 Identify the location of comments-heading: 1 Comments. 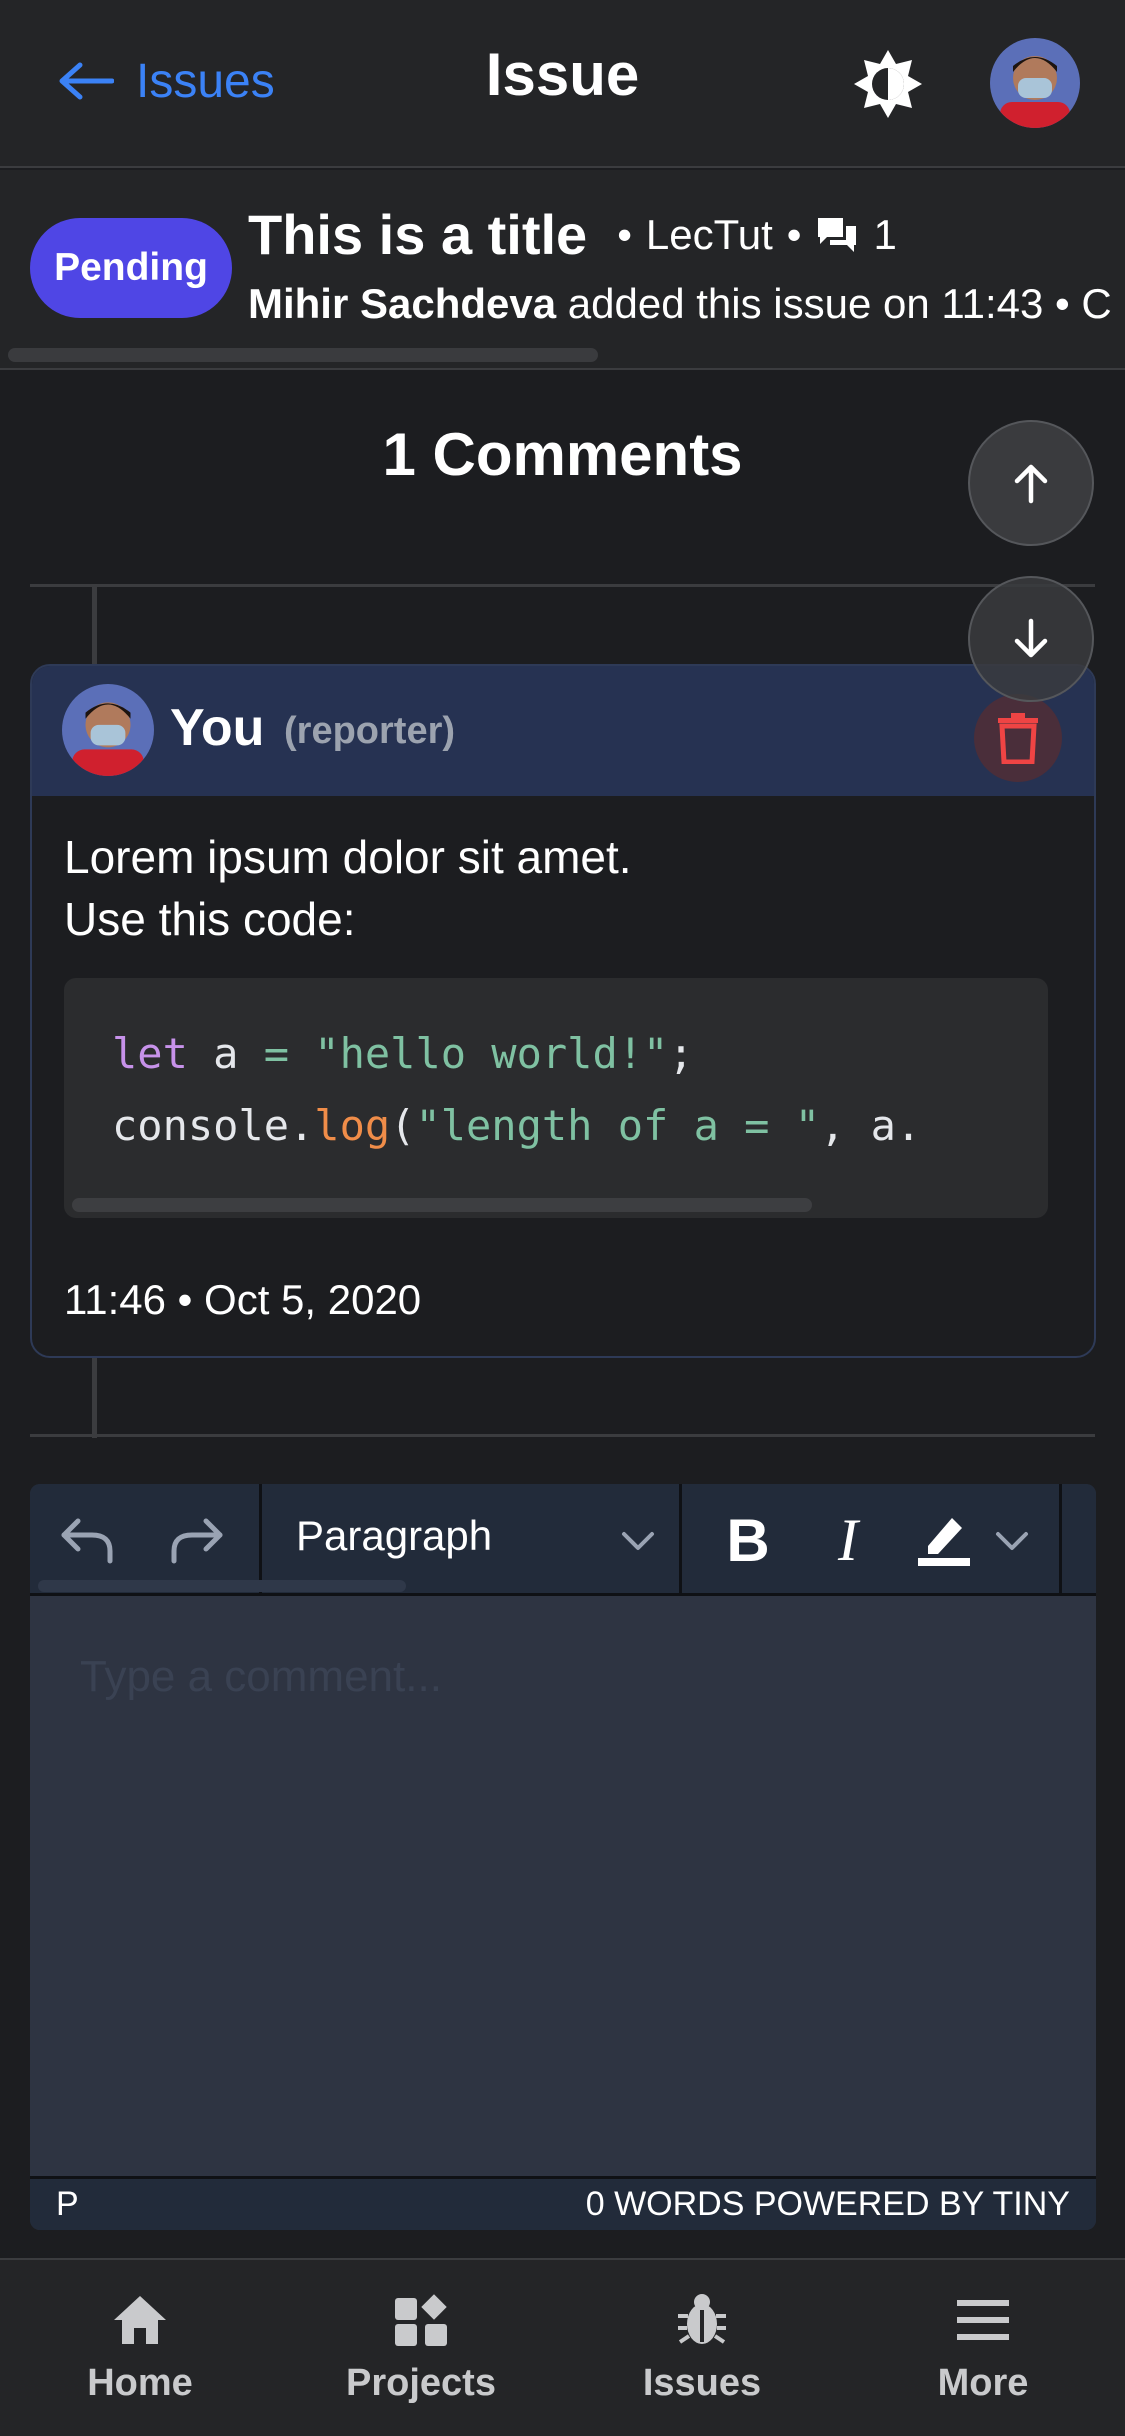
(562, 454).